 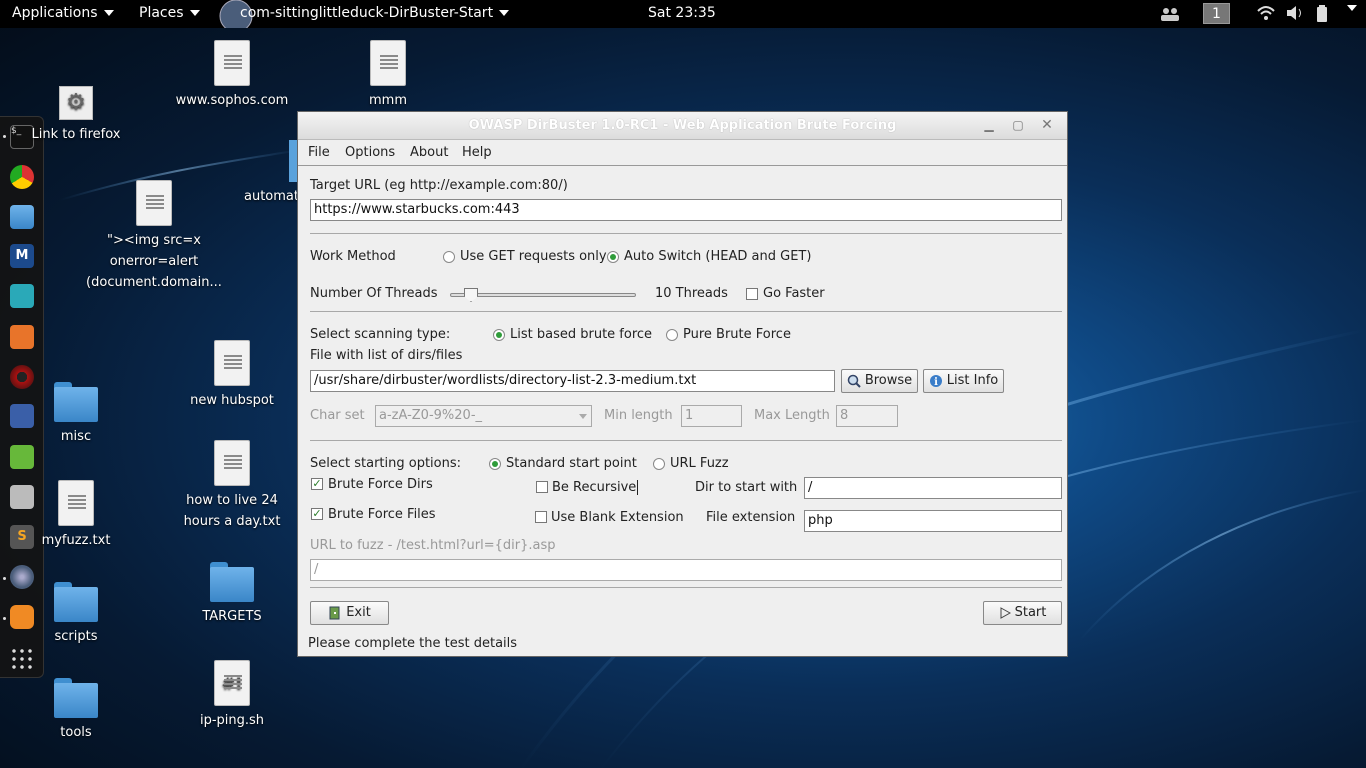 What do you see at coordinates (76, 414) in the screenshot?
I see `desktop-icon-misc: misc` at bounding box center [76, 414].